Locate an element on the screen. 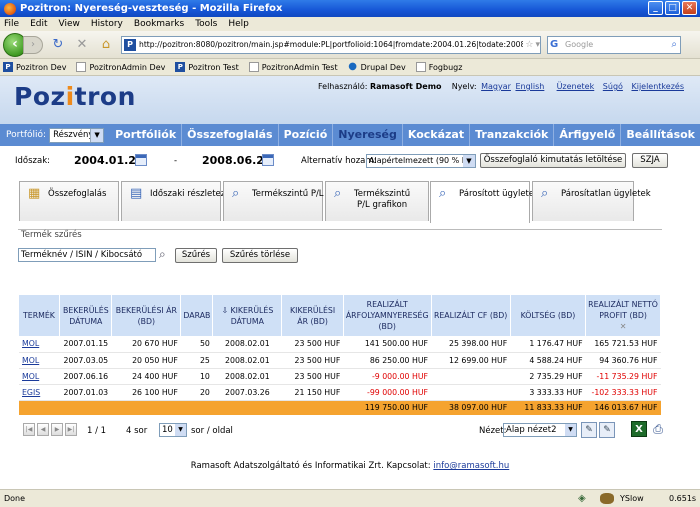 The height and width of the screenshot is (507, 700). bookmark-drupal-dev: ● Drupal Dev is located at coordinates (376, 67).